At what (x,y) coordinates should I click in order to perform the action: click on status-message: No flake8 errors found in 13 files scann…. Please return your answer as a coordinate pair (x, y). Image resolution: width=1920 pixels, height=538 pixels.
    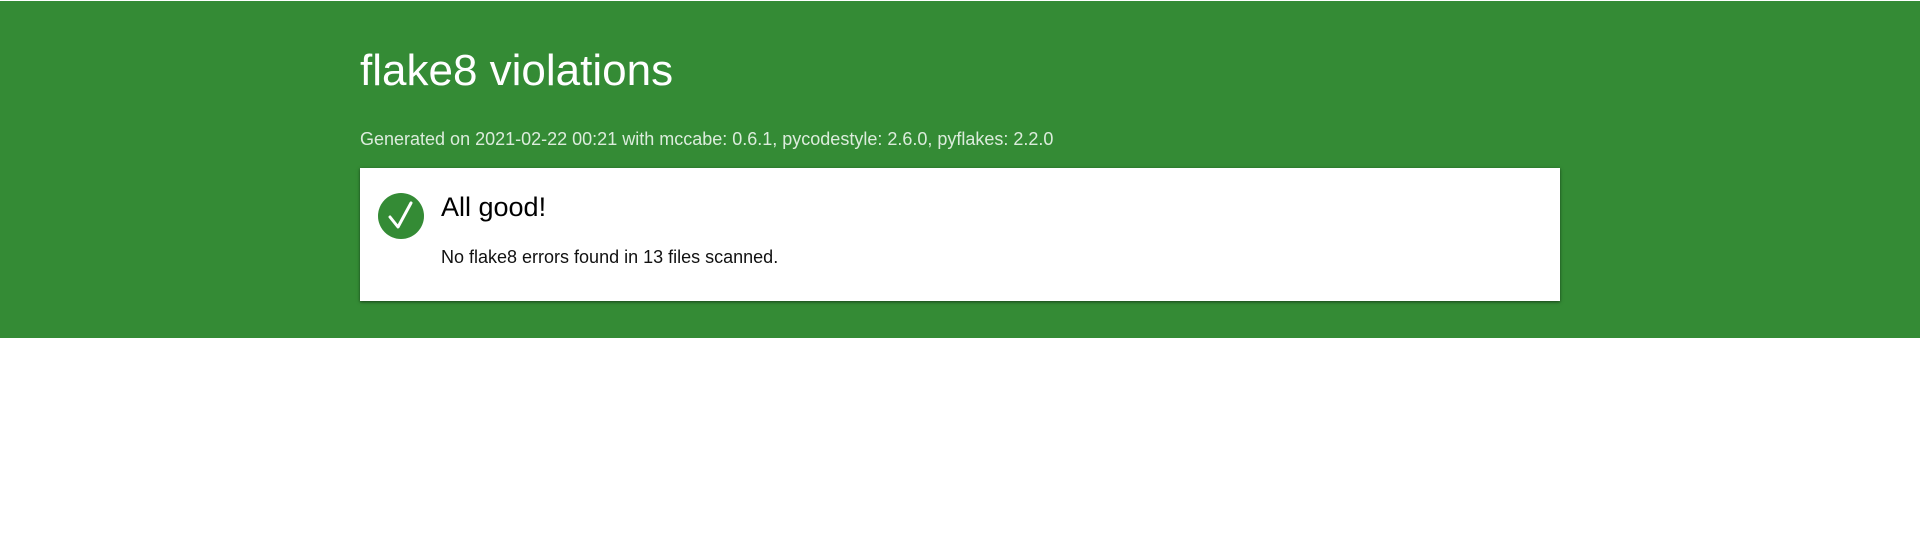
    Looking at the image, I should click on (610, 257).